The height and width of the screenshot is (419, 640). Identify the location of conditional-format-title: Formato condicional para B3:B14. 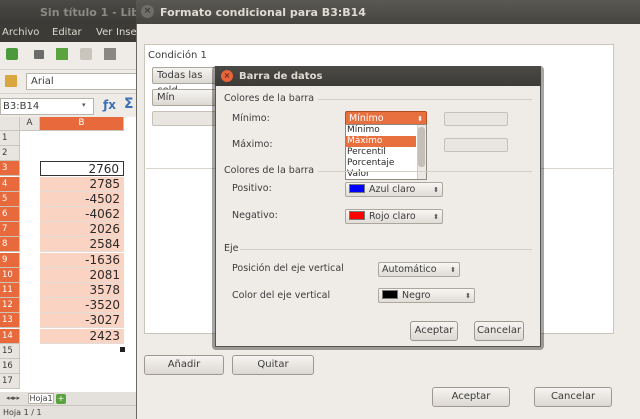
(263, 12).